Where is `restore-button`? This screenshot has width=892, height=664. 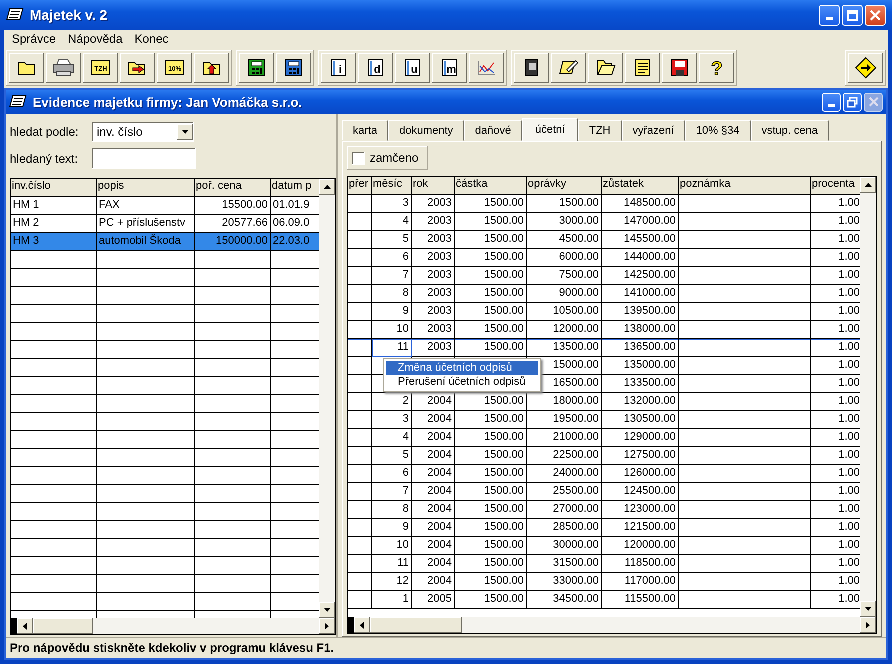
restore-button is located at coordinates (852, 102).